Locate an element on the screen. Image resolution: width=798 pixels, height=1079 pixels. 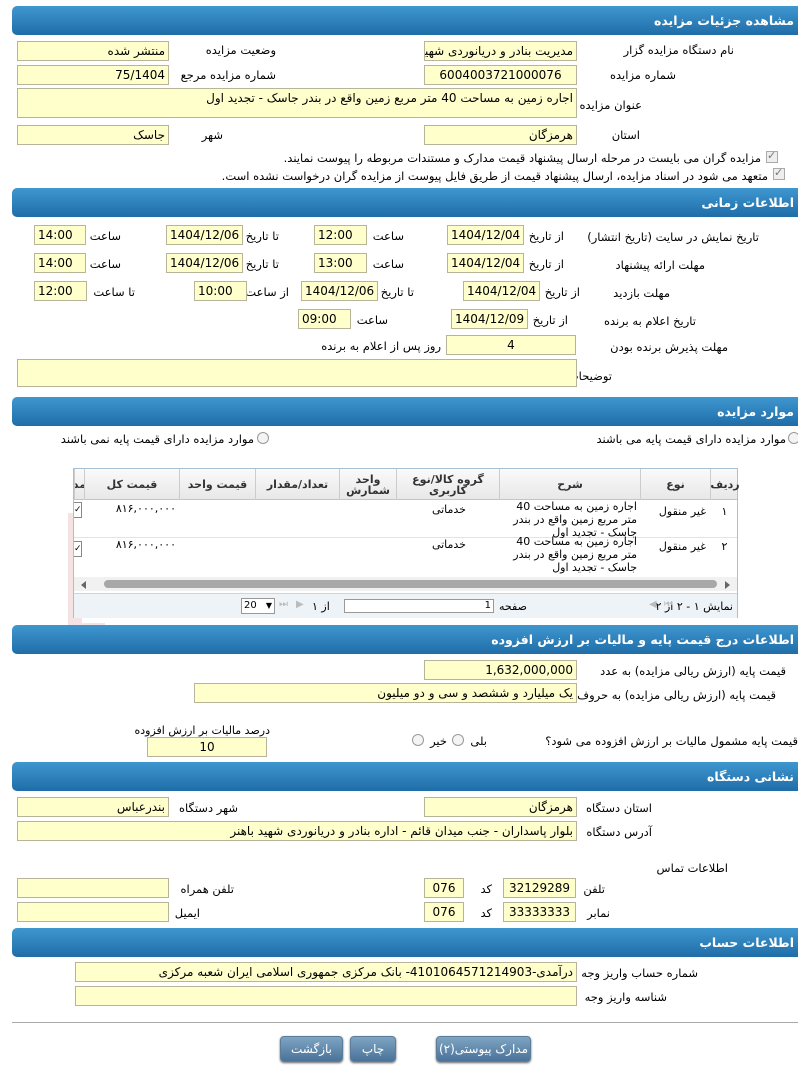
vat-yes-radio is located at coordinates (458, 740).